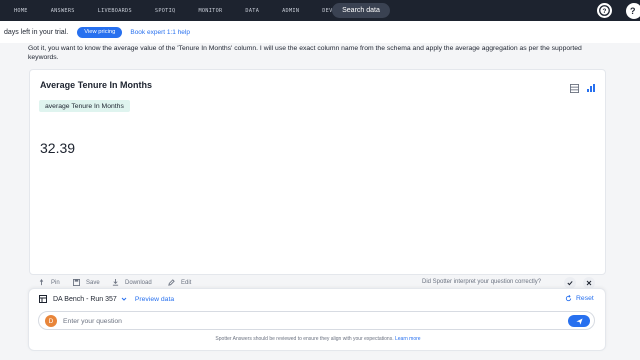 The image size is (640, 360). I want to click on save-button: Save, so click(86, 282).